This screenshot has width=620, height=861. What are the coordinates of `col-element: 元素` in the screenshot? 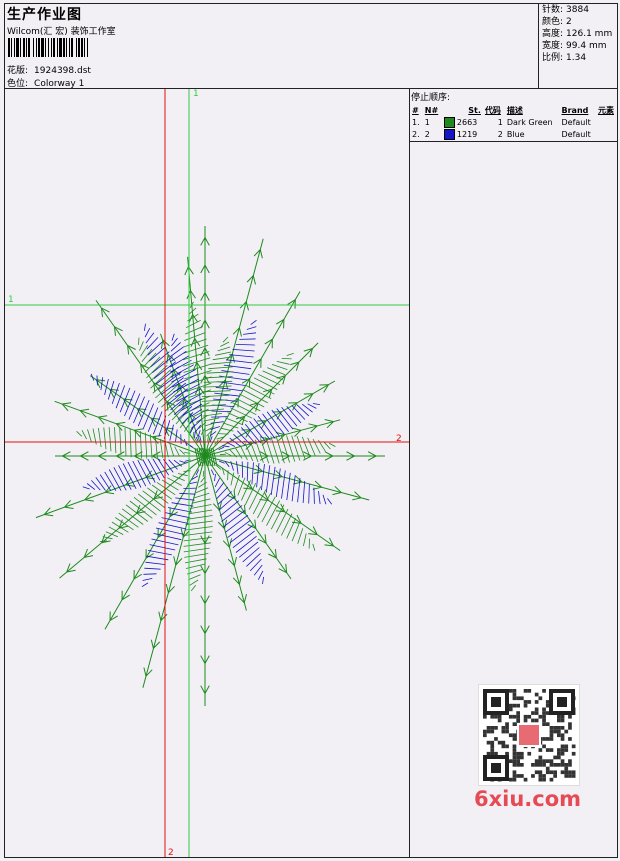 It's located at (605, 110).